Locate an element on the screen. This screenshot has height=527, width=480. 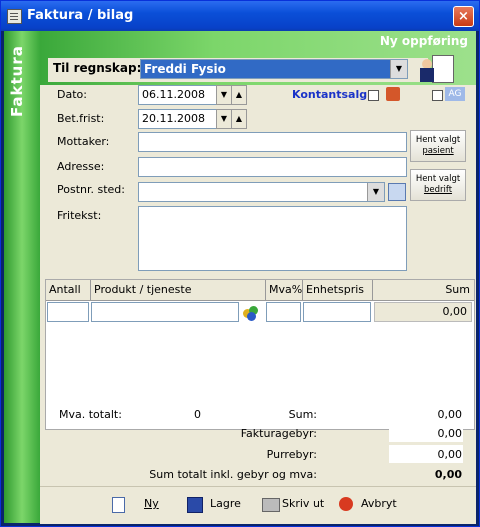
col-produkt: Produkt / tjeneste is located at coordinates (178, 290).